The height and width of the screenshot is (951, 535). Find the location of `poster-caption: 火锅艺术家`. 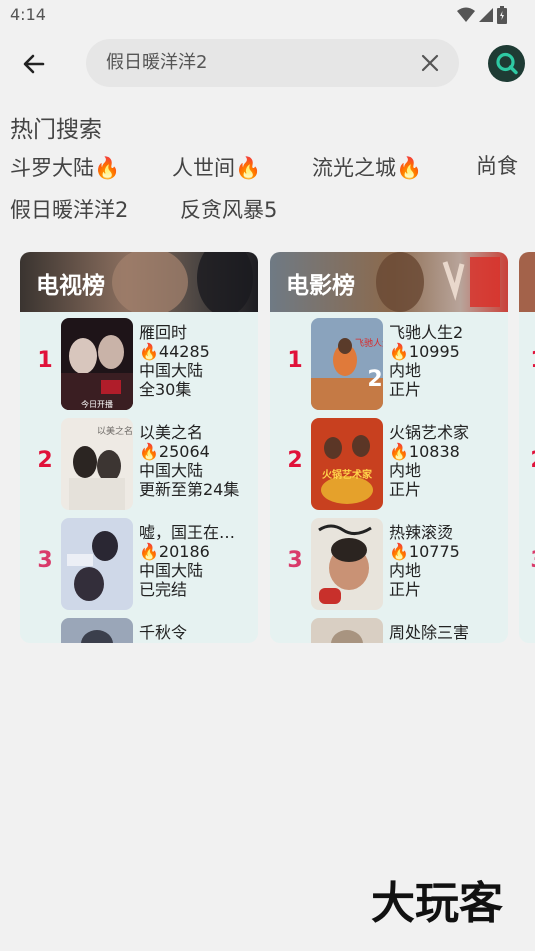

poster-caption: 火锅艺术家 is located at coordinates (347, 474).